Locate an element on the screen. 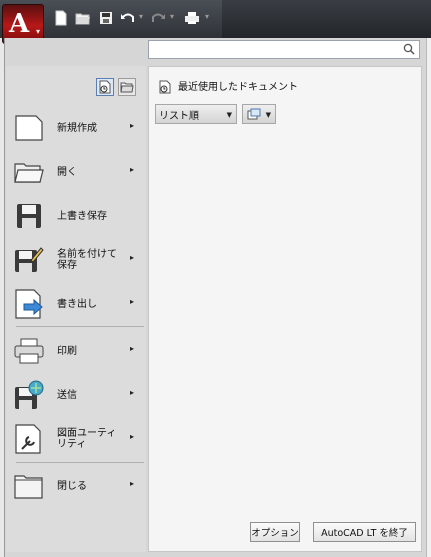  menu-item-label: 図面ユーティ リティ is located at coordinates (87, 439).